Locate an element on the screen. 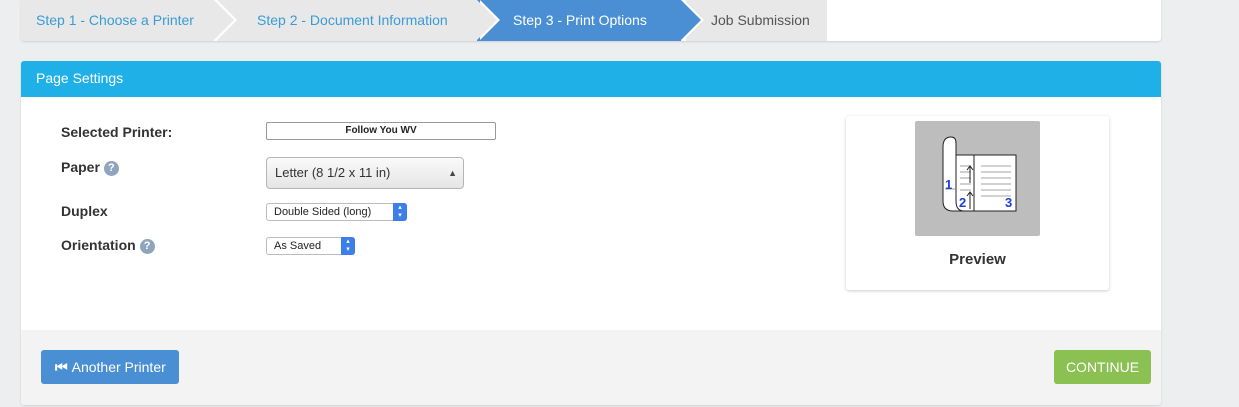 This screenshot has height=407, width=1239. another-printer-button: ⏮ Another Printer is located at coordinates (110, 367).